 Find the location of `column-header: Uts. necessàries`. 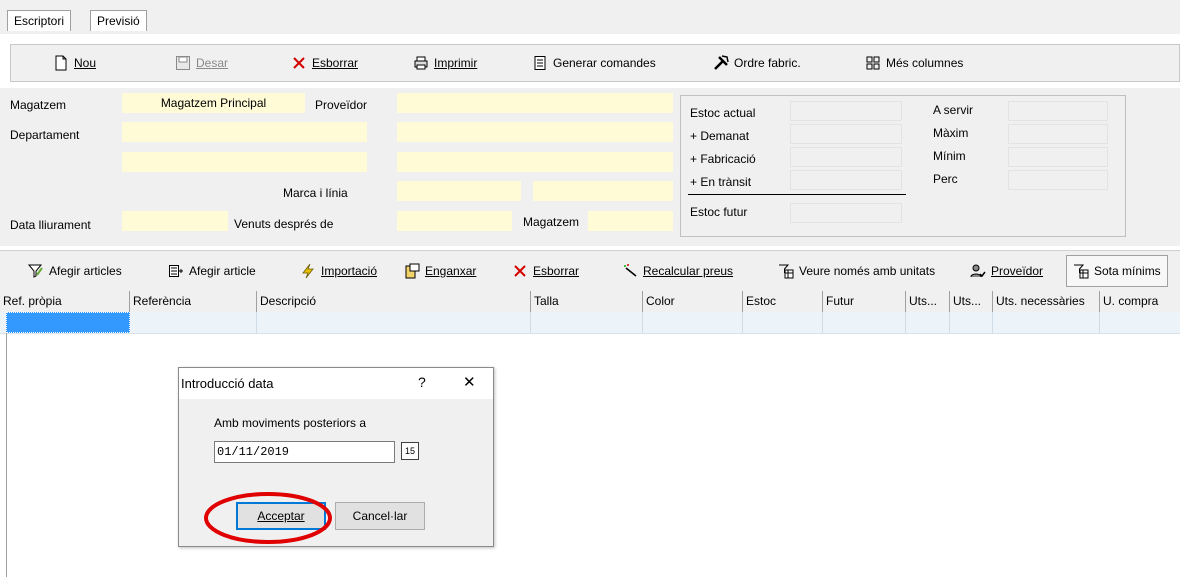

column-header: Uts. necessàries is located at coordinates (1046, 301).